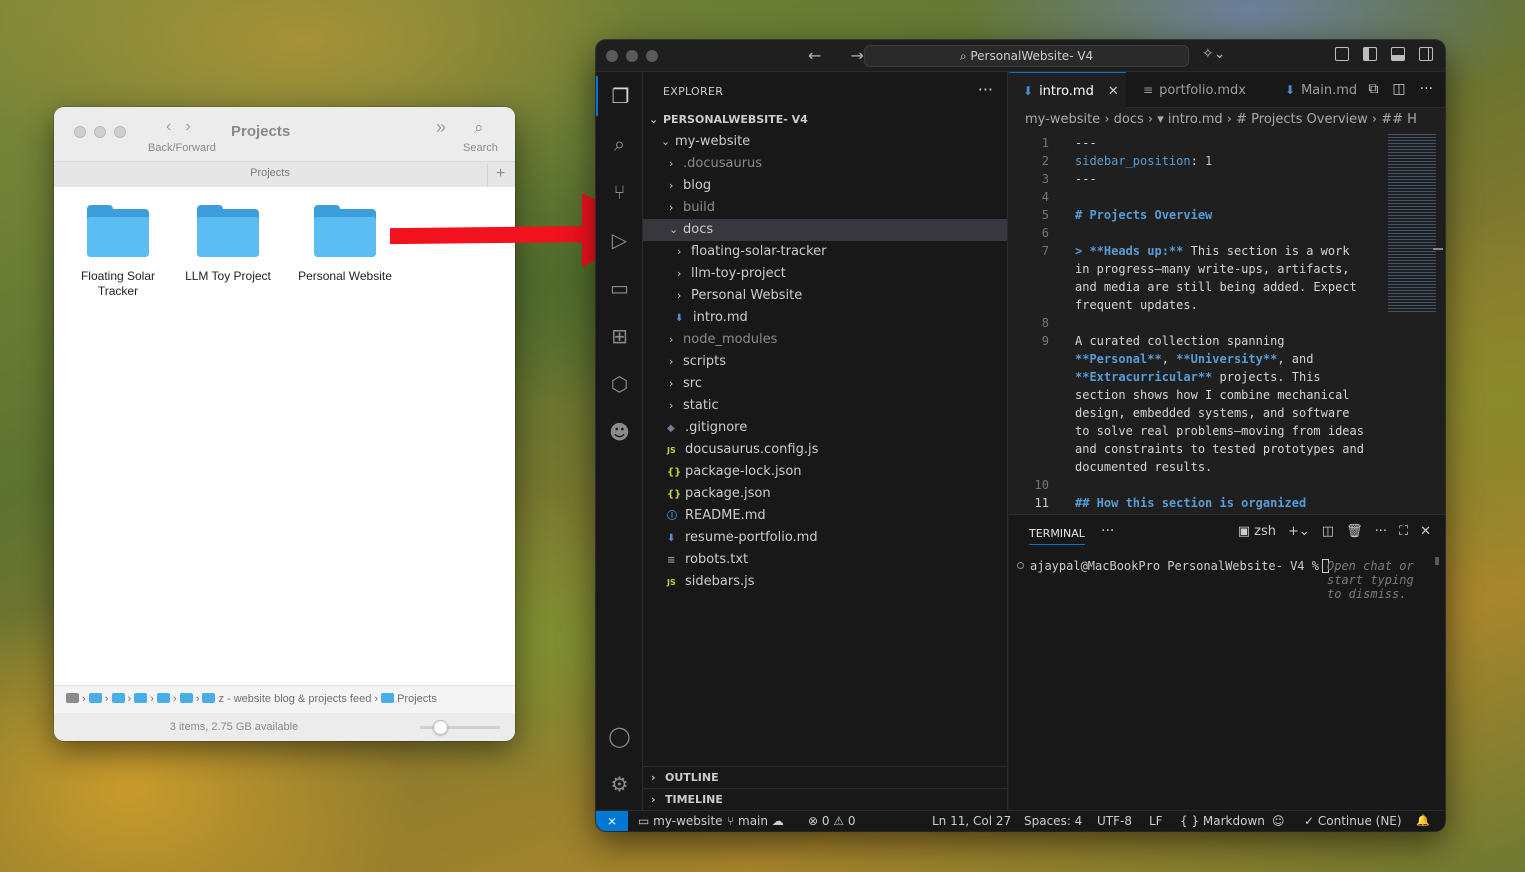 The image size is (1525, 872). What do you see at coordinates (1370, 54) in the screenshot?
I see `toggle-primary-sidebar-icon` at bounding box center [1370, 54].